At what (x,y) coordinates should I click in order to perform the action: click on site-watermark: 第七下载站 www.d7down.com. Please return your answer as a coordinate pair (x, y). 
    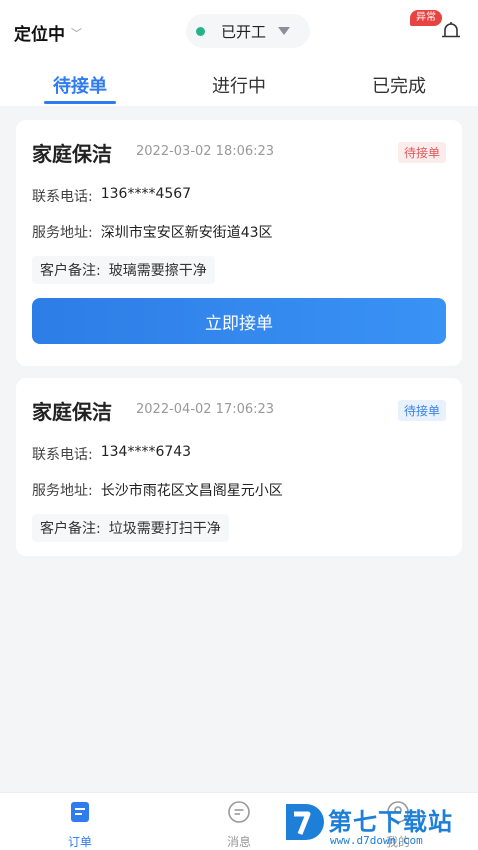
    Looking at the image, I should click on (380, 824).